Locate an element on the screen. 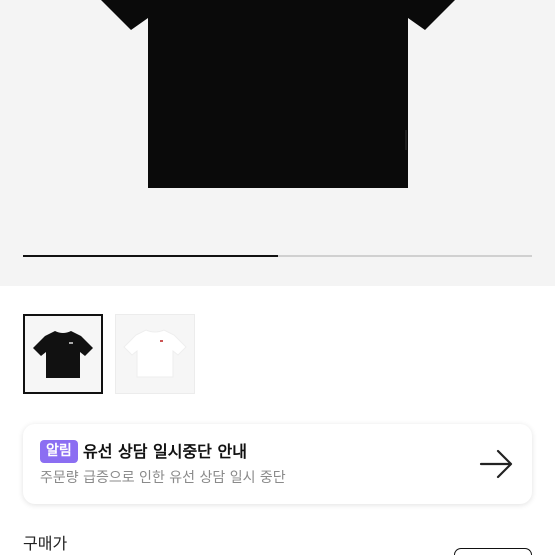 This screenshot has width=555, height=555. purchase-button is located at coordinates (493, 551).